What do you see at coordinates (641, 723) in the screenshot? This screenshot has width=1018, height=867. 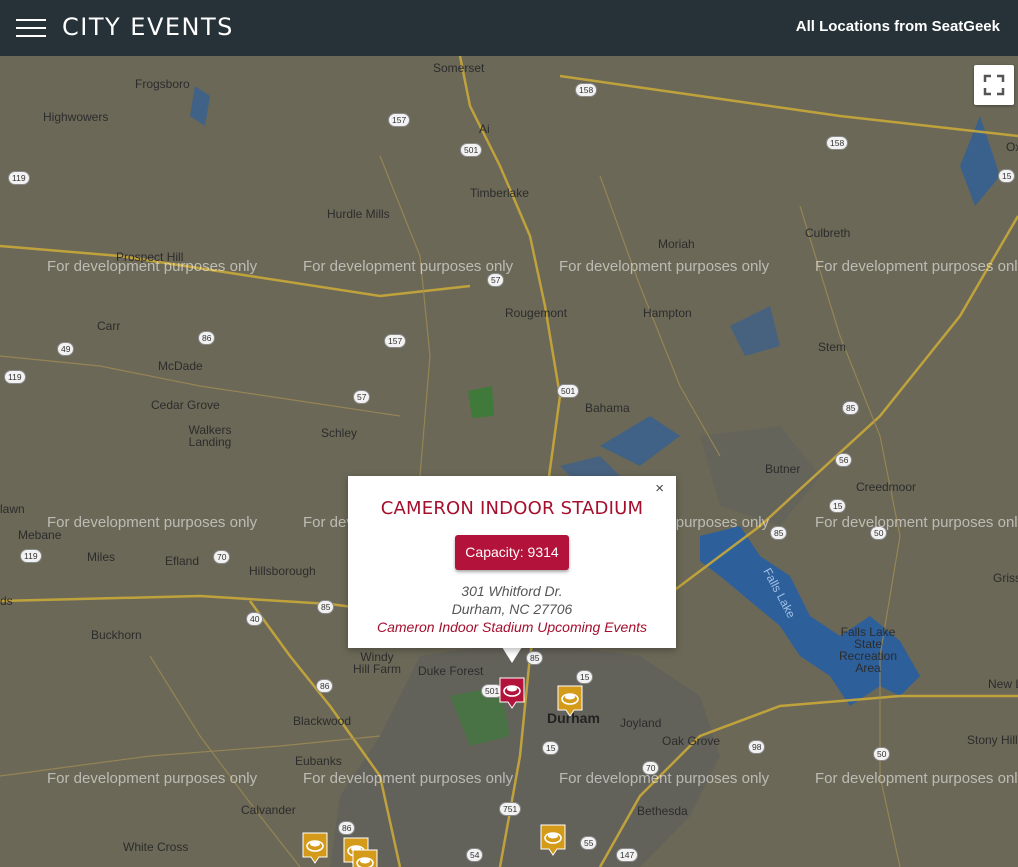 I see `place-label: Joyland` at bounding box center [641, 723].